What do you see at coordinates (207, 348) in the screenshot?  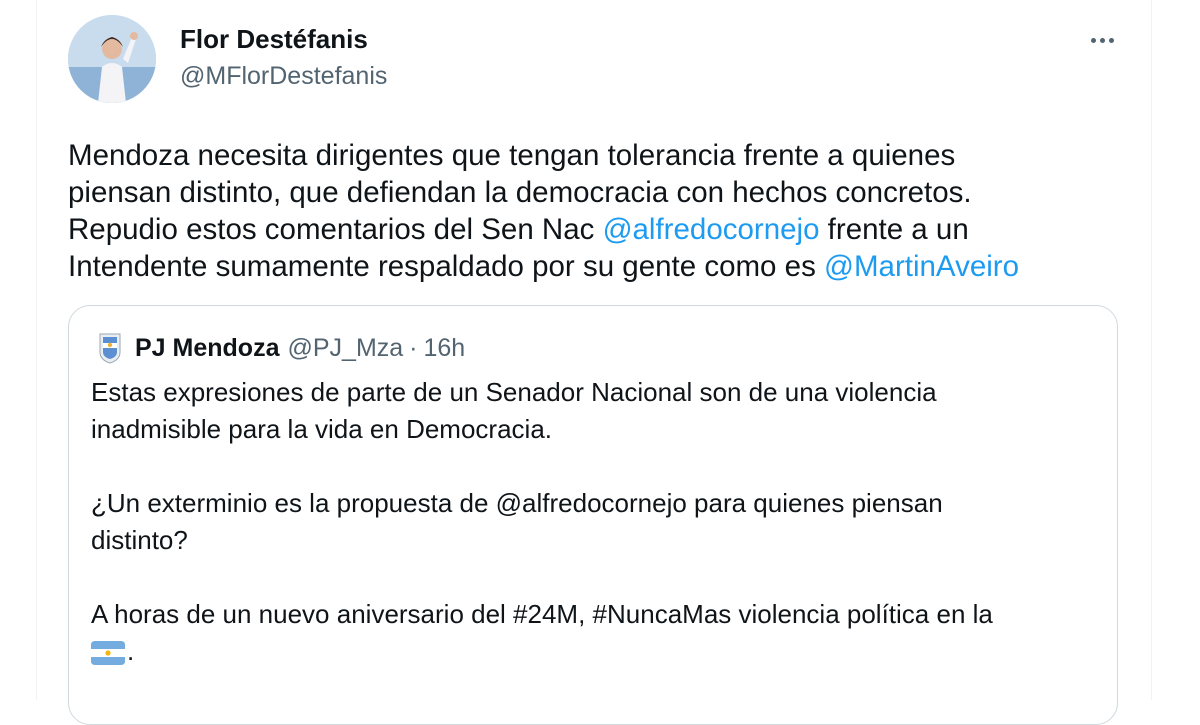 I see `quoted-author-name: PJ Mendoza` at bounding box center [207, 348].